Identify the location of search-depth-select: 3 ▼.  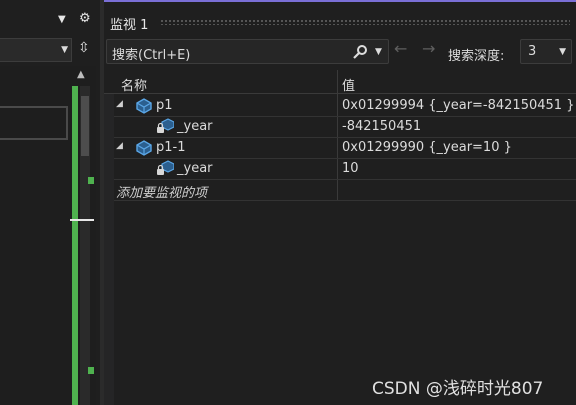
(546, 51).